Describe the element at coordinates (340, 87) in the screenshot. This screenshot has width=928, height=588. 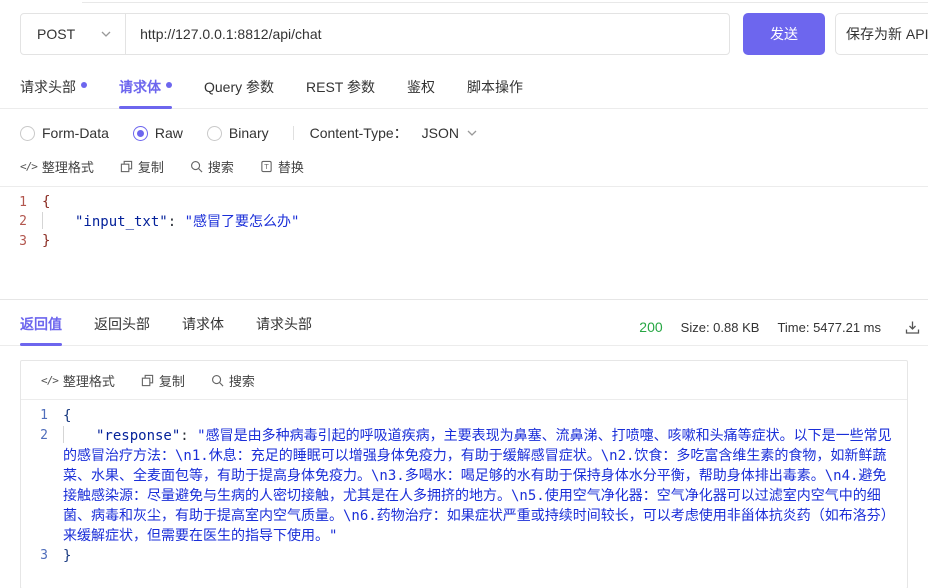
I see `tab-label: REST 参数` at that location.